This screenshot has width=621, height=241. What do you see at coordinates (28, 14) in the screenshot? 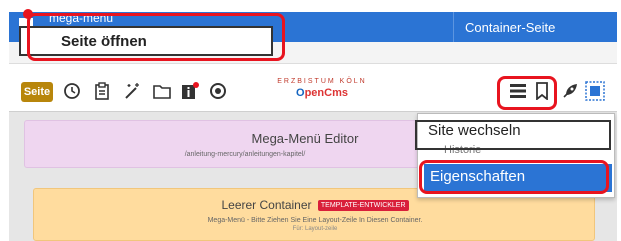
I see `highlight-dot` at bounding box center [28, 14].